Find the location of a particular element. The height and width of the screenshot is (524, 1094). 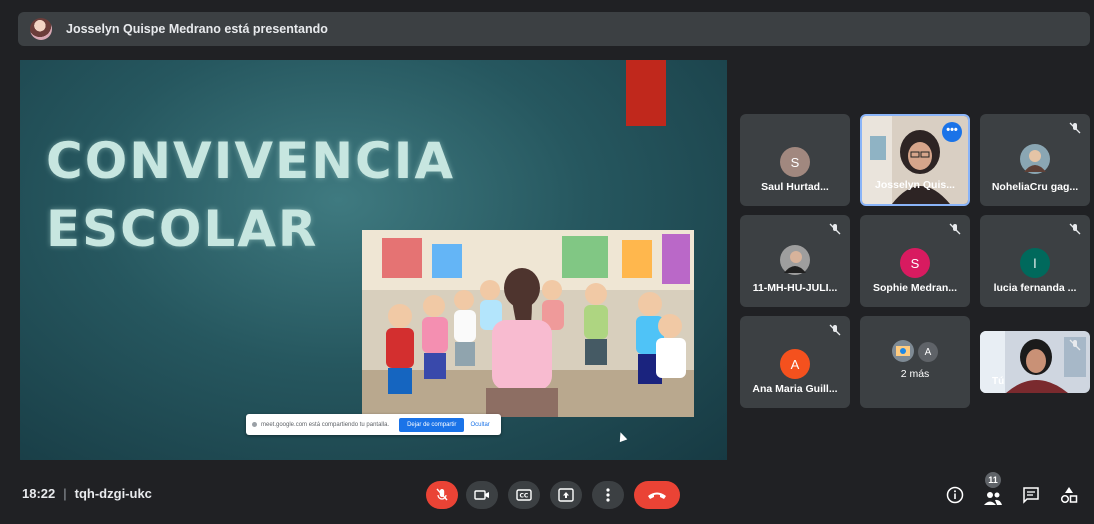

presenter-avatar is located at coordinates (41, 29).